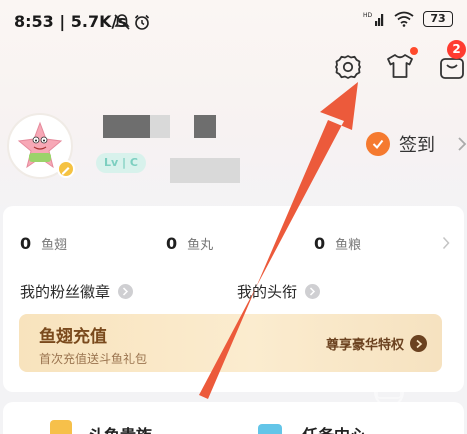 This screenshot has height=434, width=467. I want to click on userid-redacted, so click(205, 170).